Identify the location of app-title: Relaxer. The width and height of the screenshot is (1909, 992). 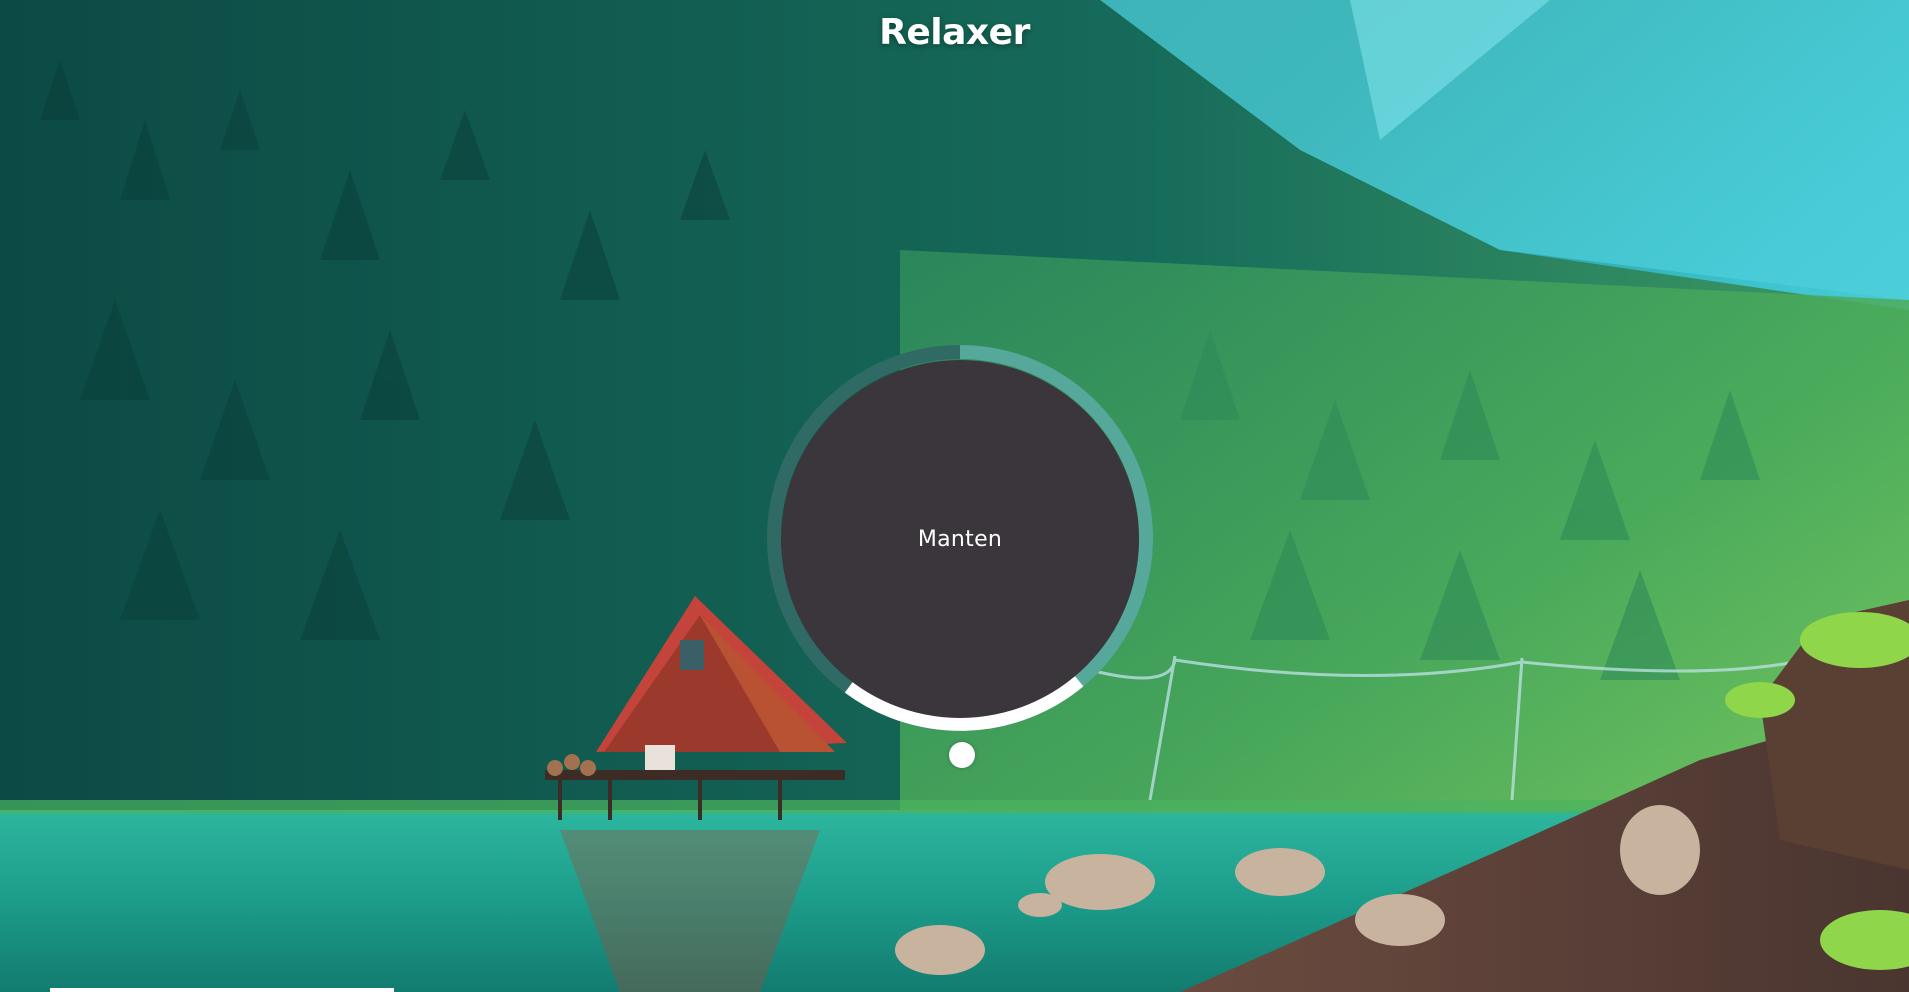
(954, 32).